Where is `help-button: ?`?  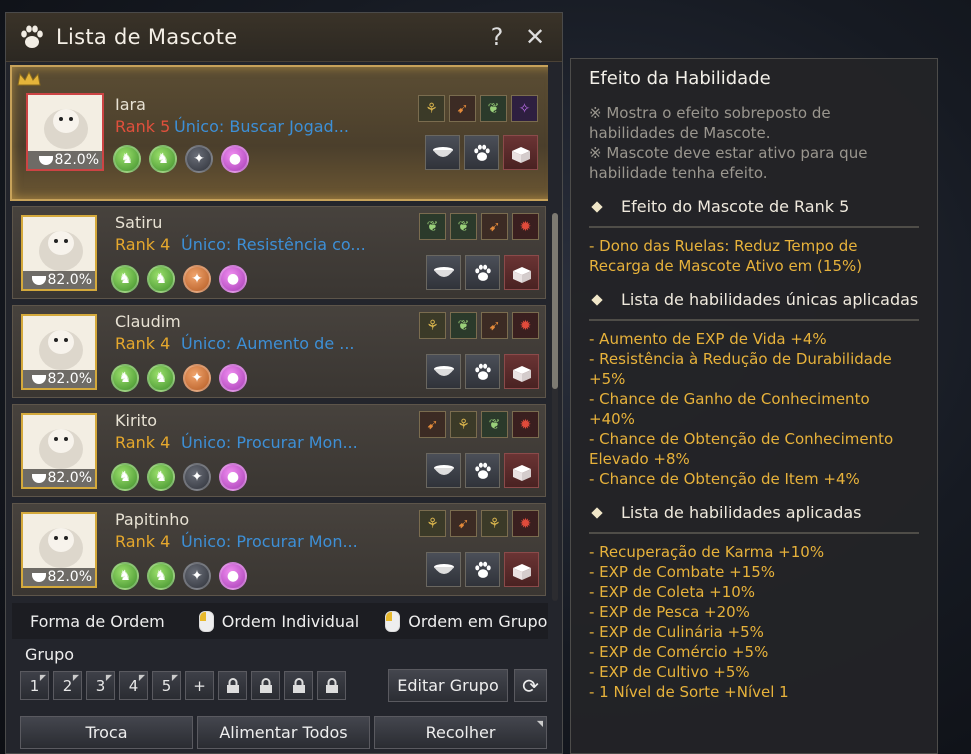 help-button: ? is located at coordinates (497, 37).